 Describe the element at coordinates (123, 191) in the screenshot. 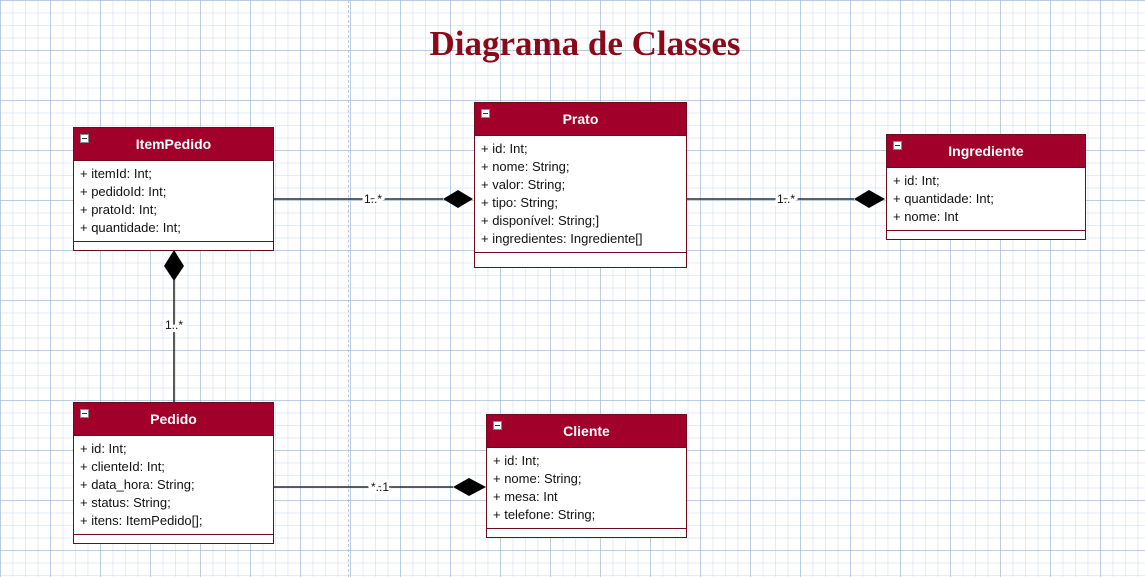

I see `class-attribute: + pedidoId: Int;` at that location.